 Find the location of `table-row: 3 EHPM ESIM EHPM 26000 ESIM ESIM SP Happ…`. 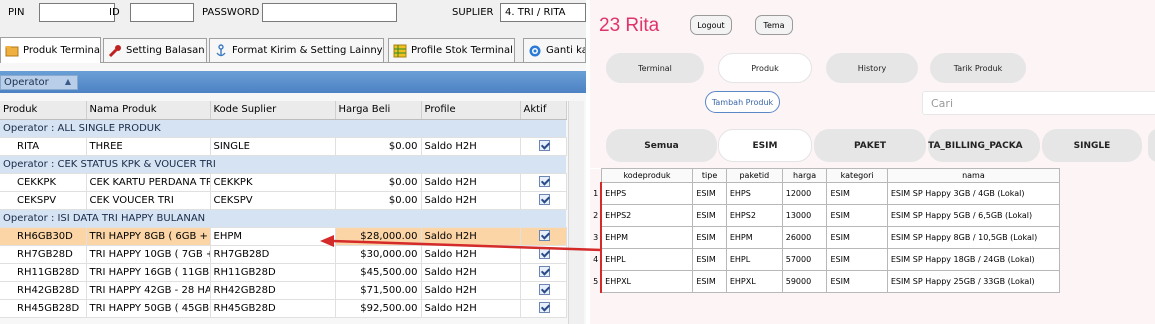

table-row: 3 EHPM ESIM EHPM 26000 ESIM ESIM SP Happ… is located at coordinates (825, 237).